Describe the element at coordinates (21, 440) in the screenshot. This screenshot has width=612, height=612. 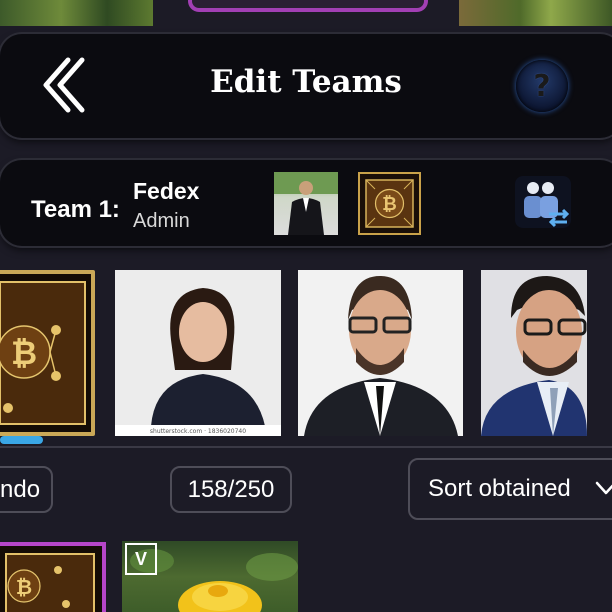
I see `carousel-progress-bar` at that location.